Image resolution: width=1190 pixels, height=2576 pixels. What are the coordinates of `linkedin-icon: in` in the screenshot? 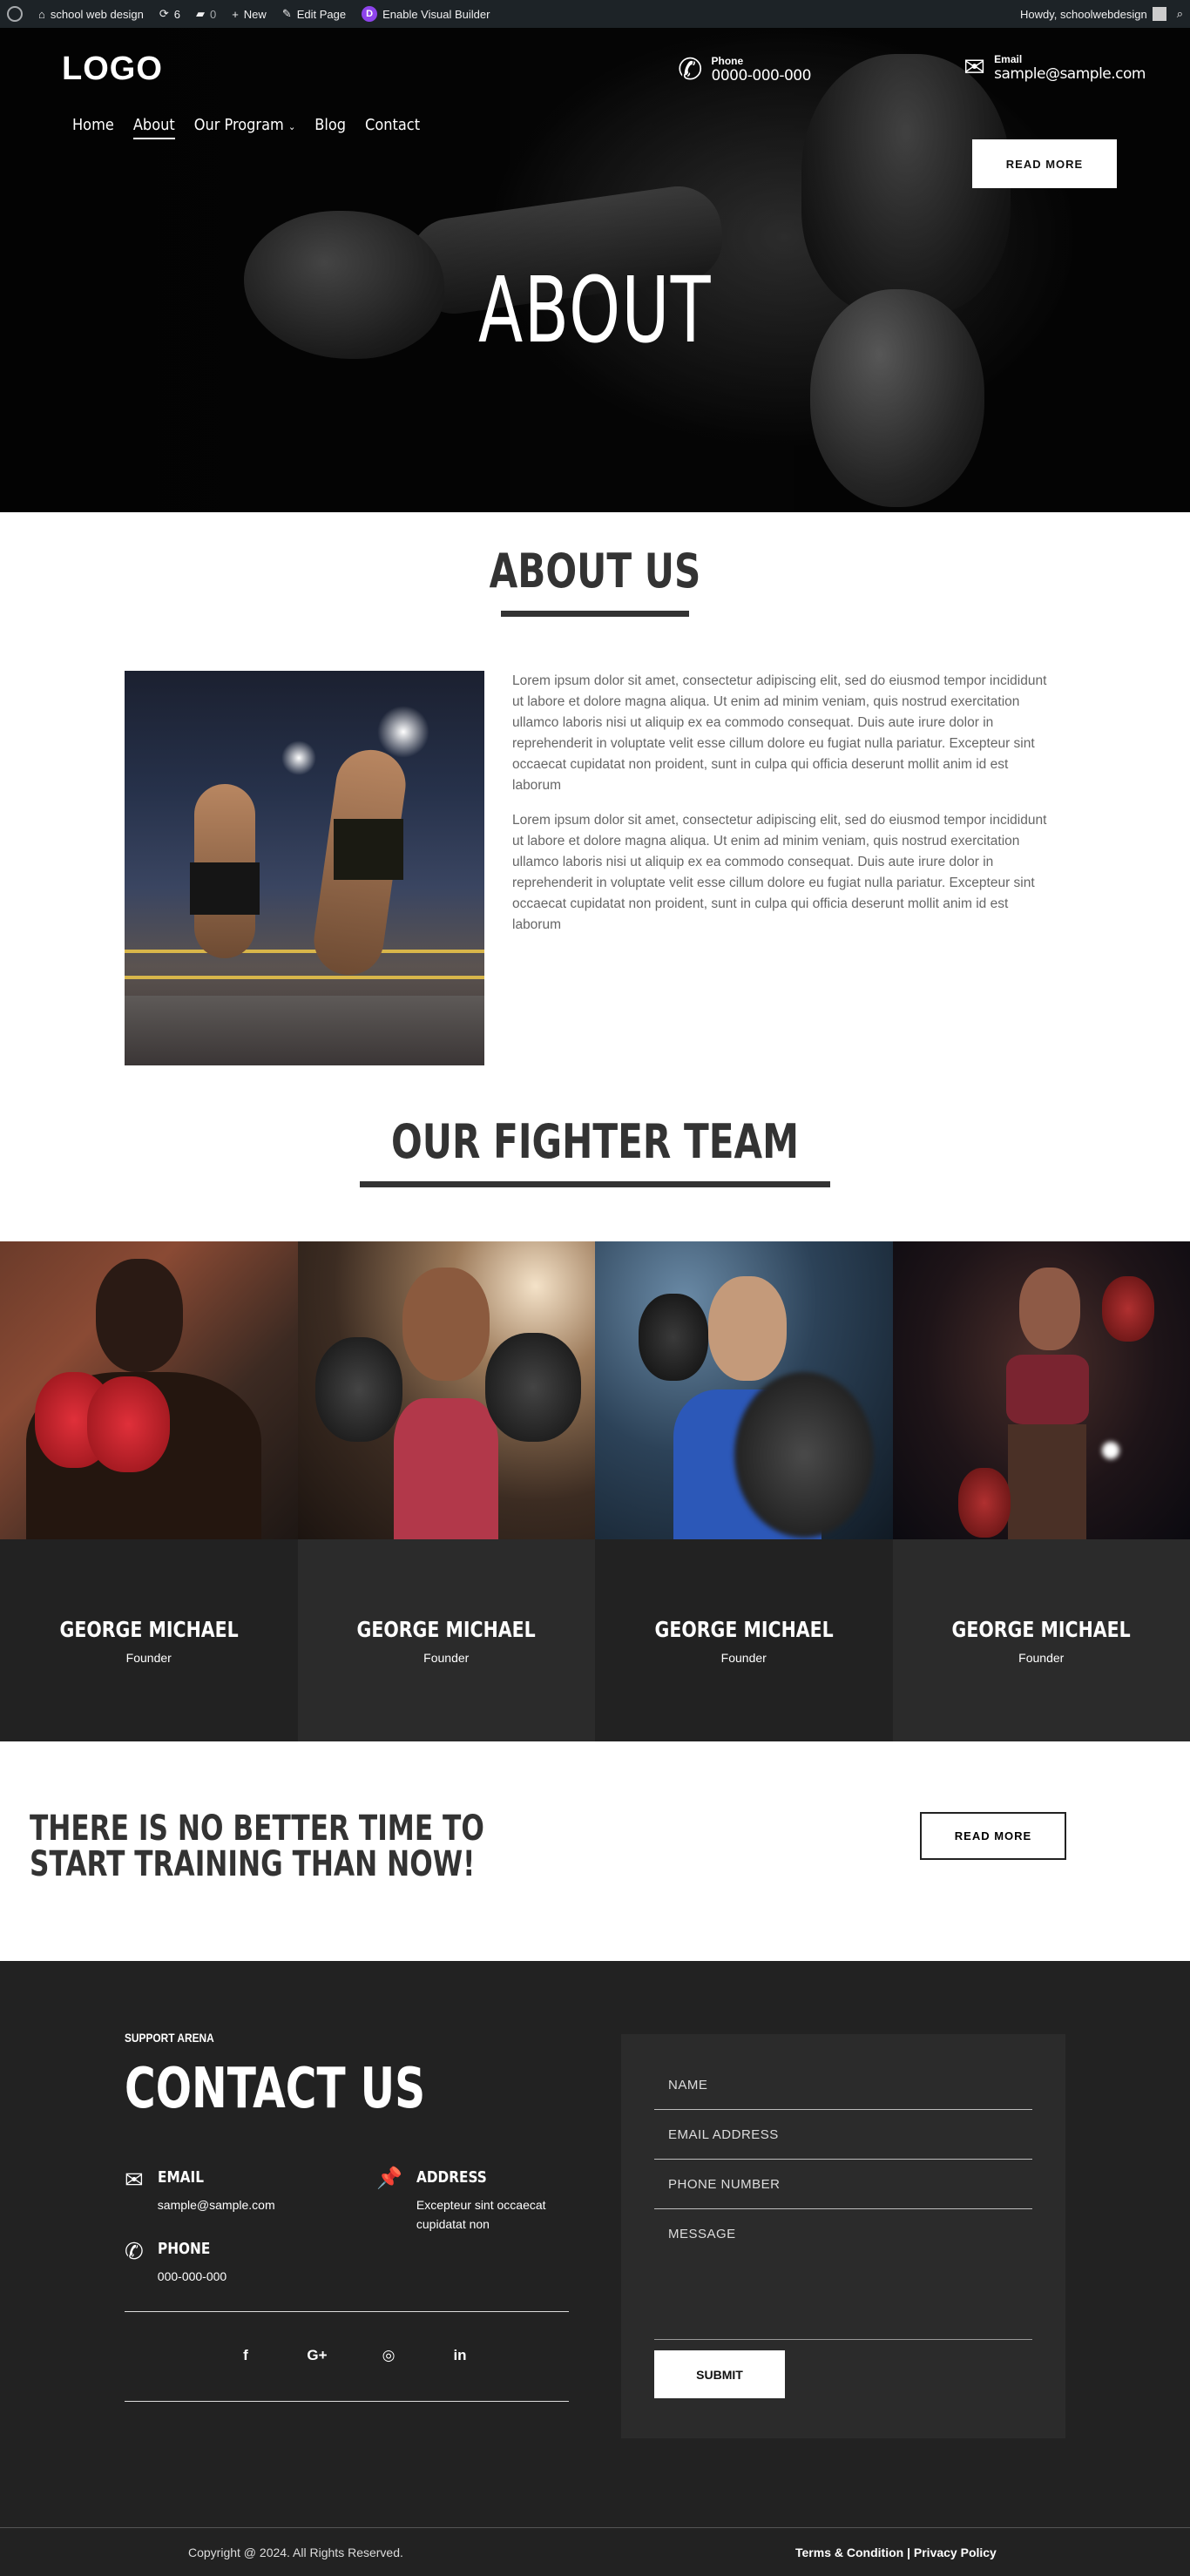 It's located at (460, 2355).